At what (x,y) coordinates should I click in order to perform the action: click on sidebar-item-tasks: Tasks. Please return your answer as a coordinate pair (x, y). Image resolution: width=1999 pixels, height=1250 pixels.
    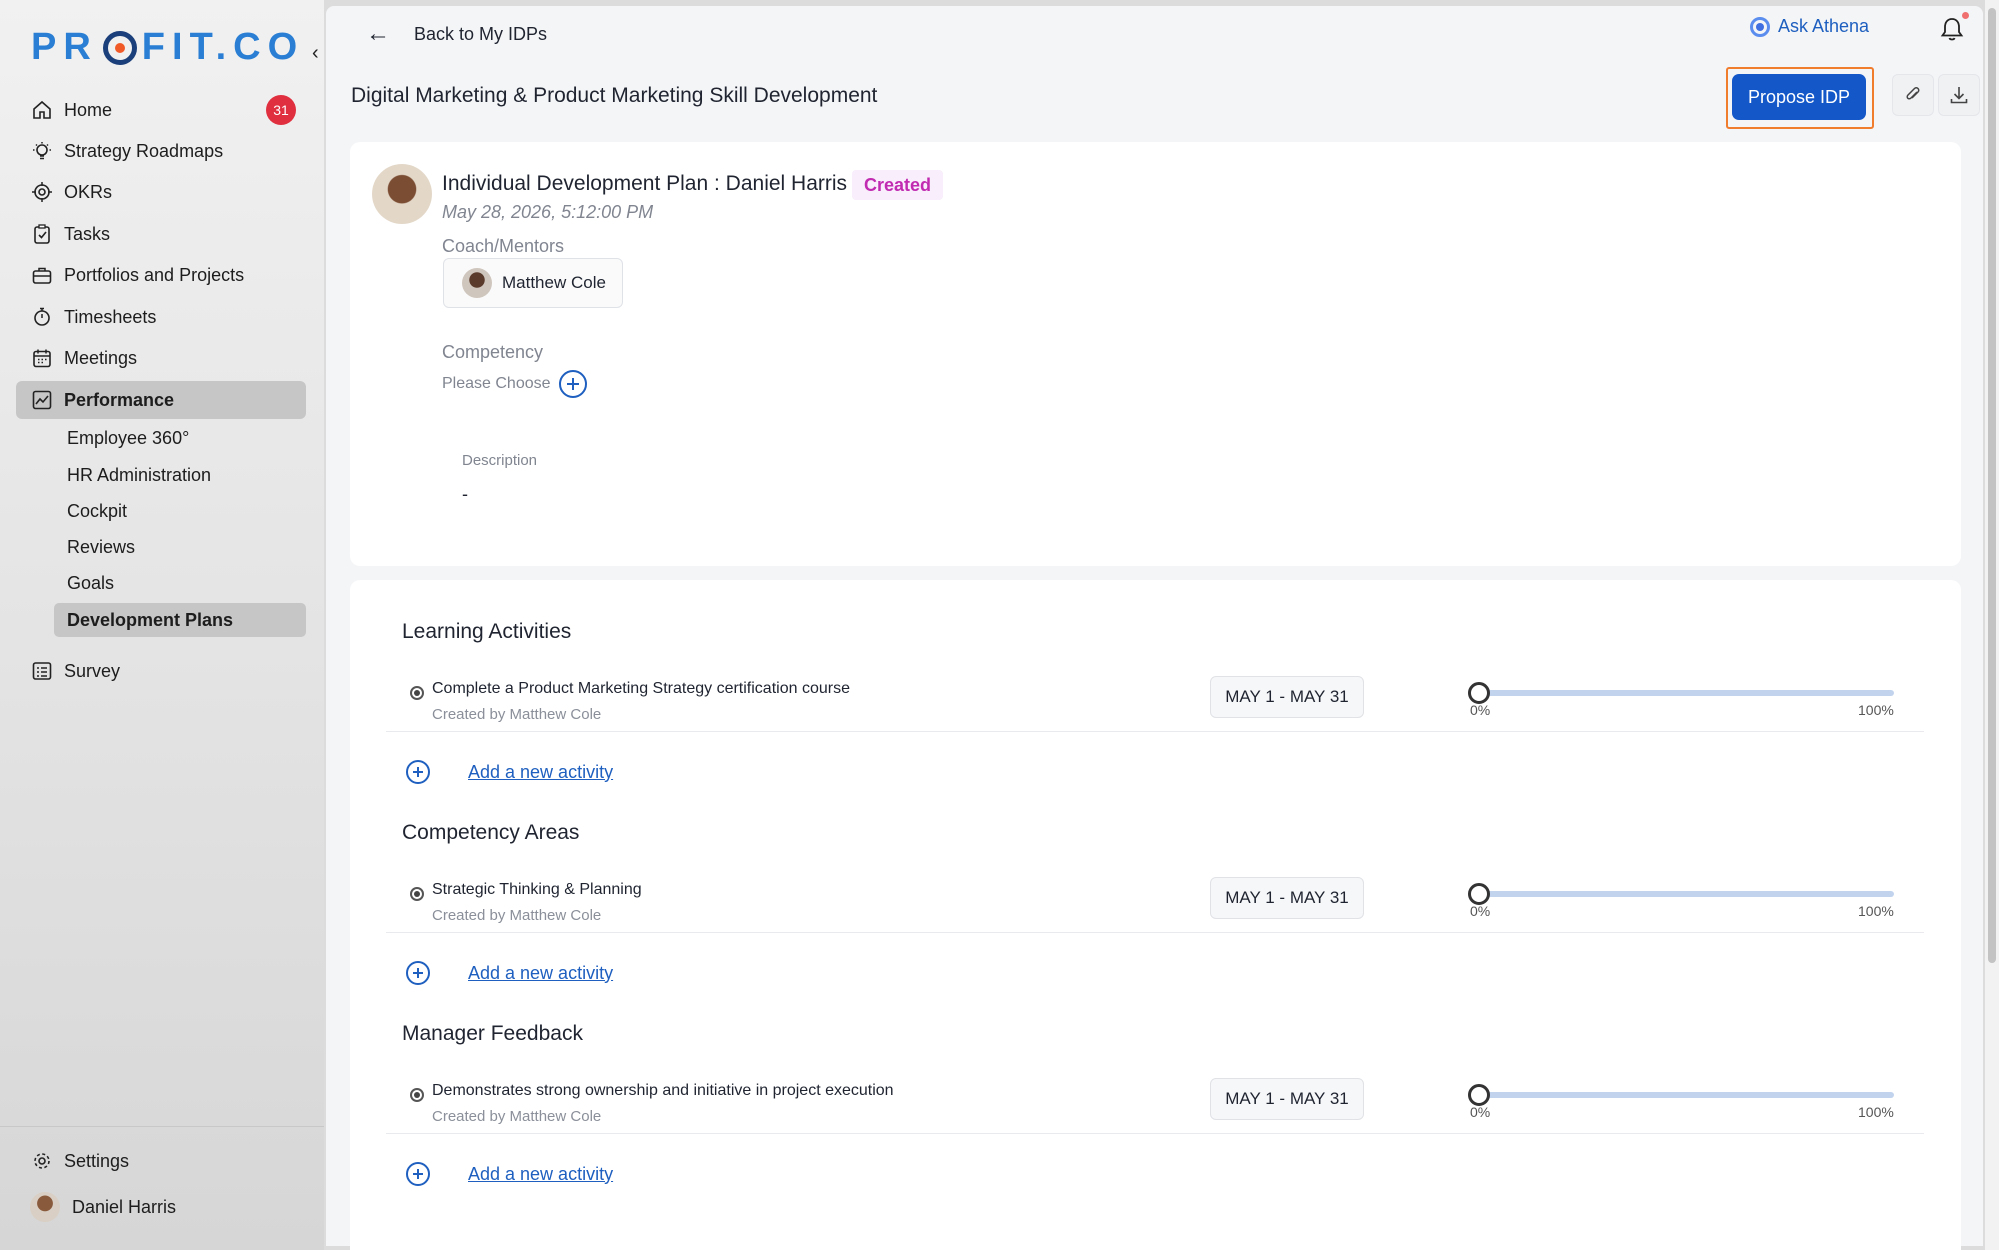
    Looking at the image, I should click on (161, 234).